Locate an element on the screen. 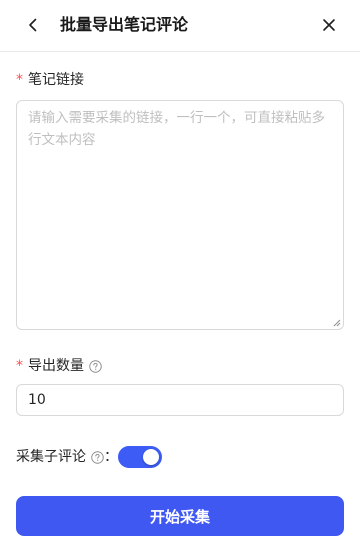  header: 批量导出笔记评论 is located at coordinates (180, 26).